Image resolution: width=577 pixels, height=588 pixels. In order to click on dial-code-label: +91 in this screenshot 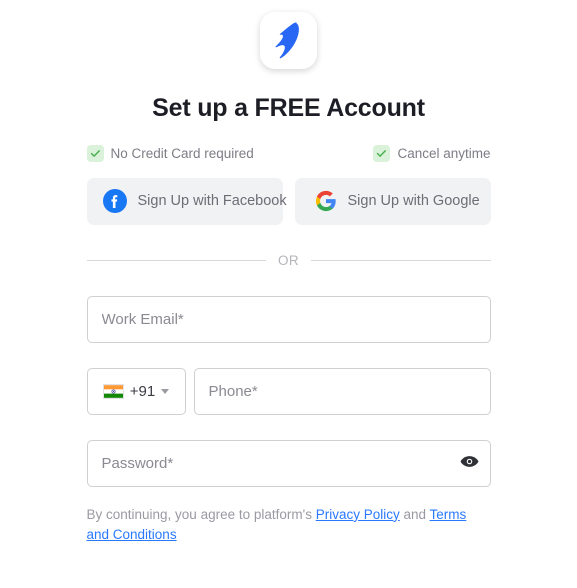, I will do `click(142, 391)`.